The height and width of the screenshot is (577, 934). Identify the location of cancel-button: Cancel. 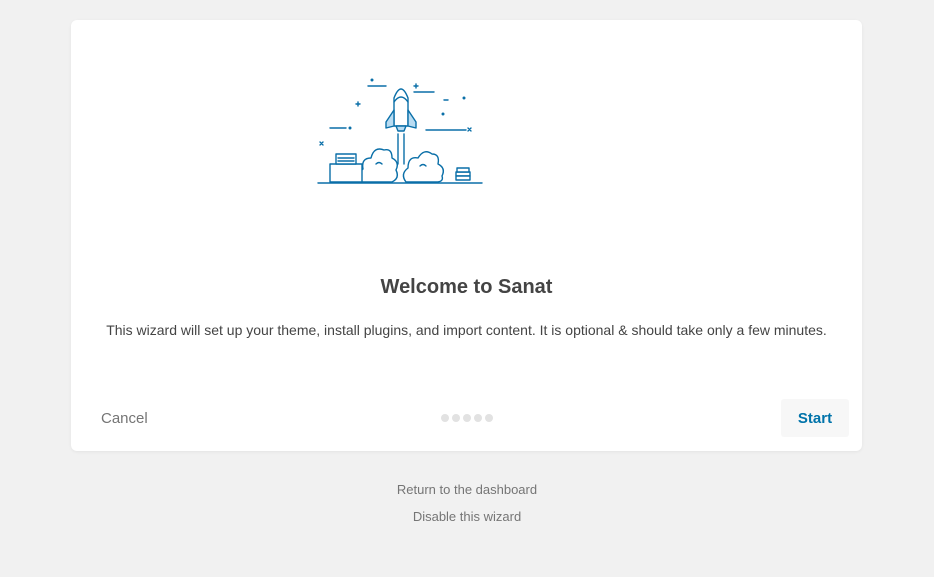
(124, 418).